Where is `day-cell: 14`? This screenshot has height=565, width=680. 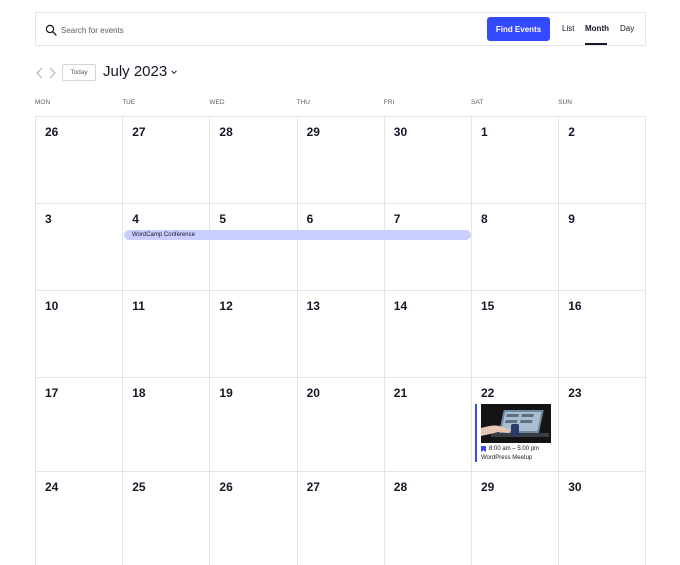 day-cell: 14 is located at coordinates (428, 334).